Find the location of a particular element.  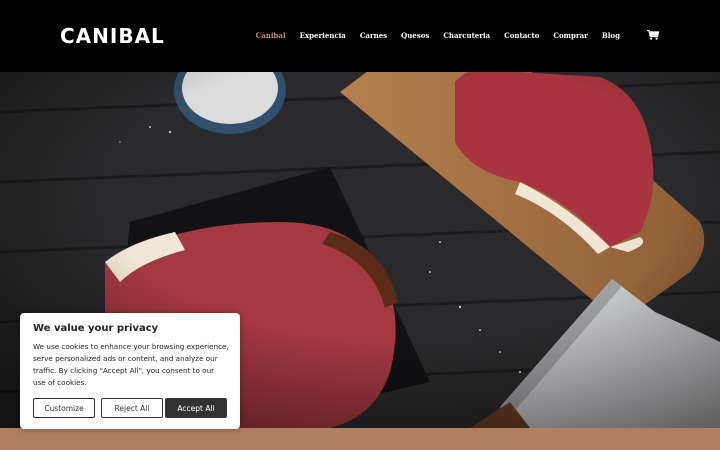

customize-button: Customize is located at coordinates (64, 408).